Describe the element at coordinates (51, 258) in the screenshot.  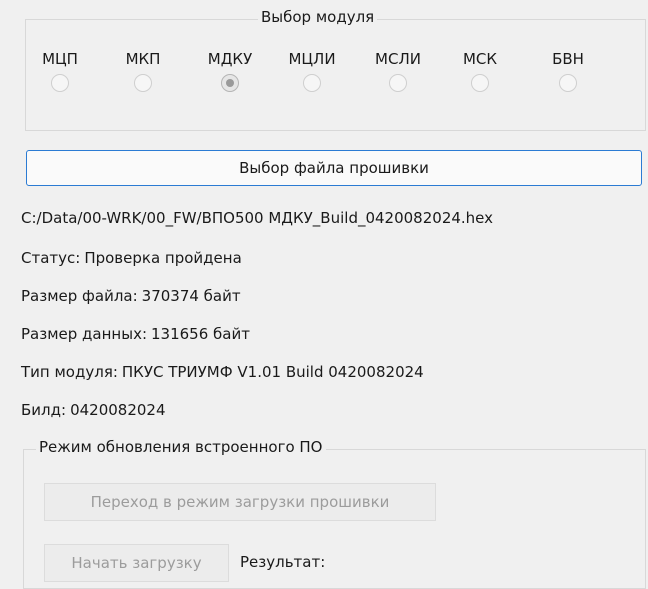
I see `status-label: Статус:` at that location.